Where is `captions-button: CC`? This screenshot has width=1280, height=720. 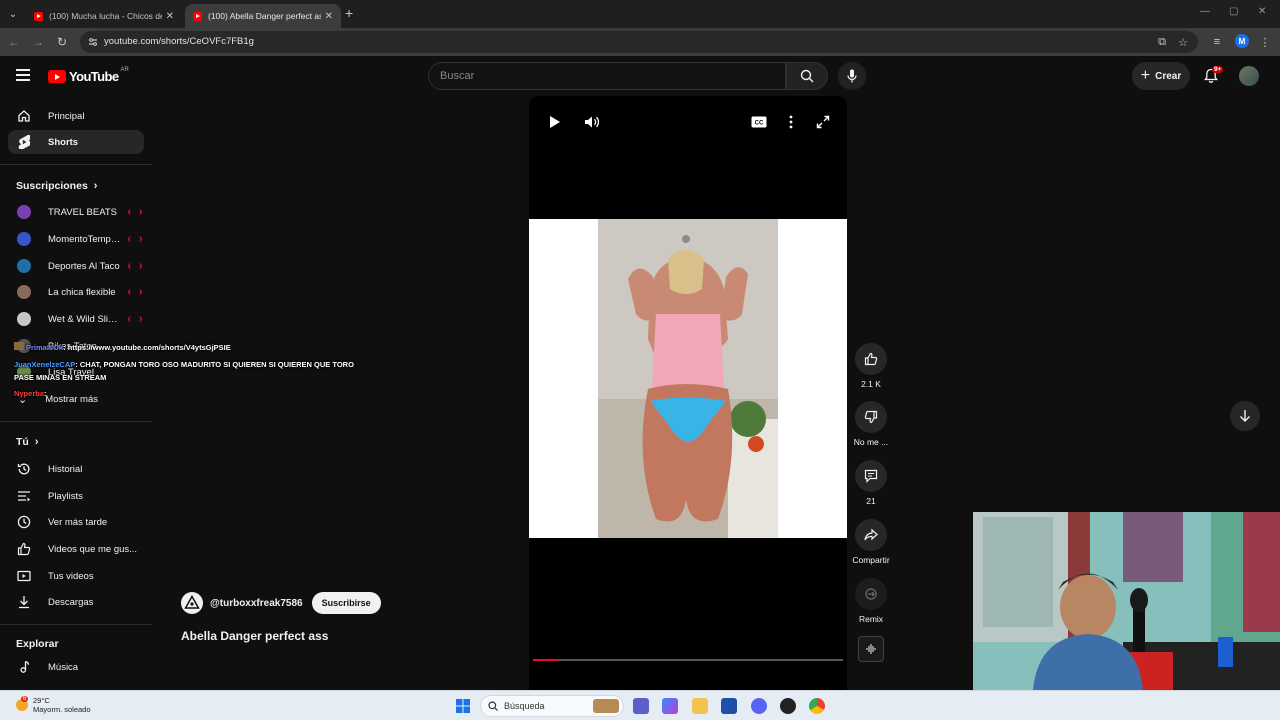
captions-button: CC is located at coordinates (759, 122).